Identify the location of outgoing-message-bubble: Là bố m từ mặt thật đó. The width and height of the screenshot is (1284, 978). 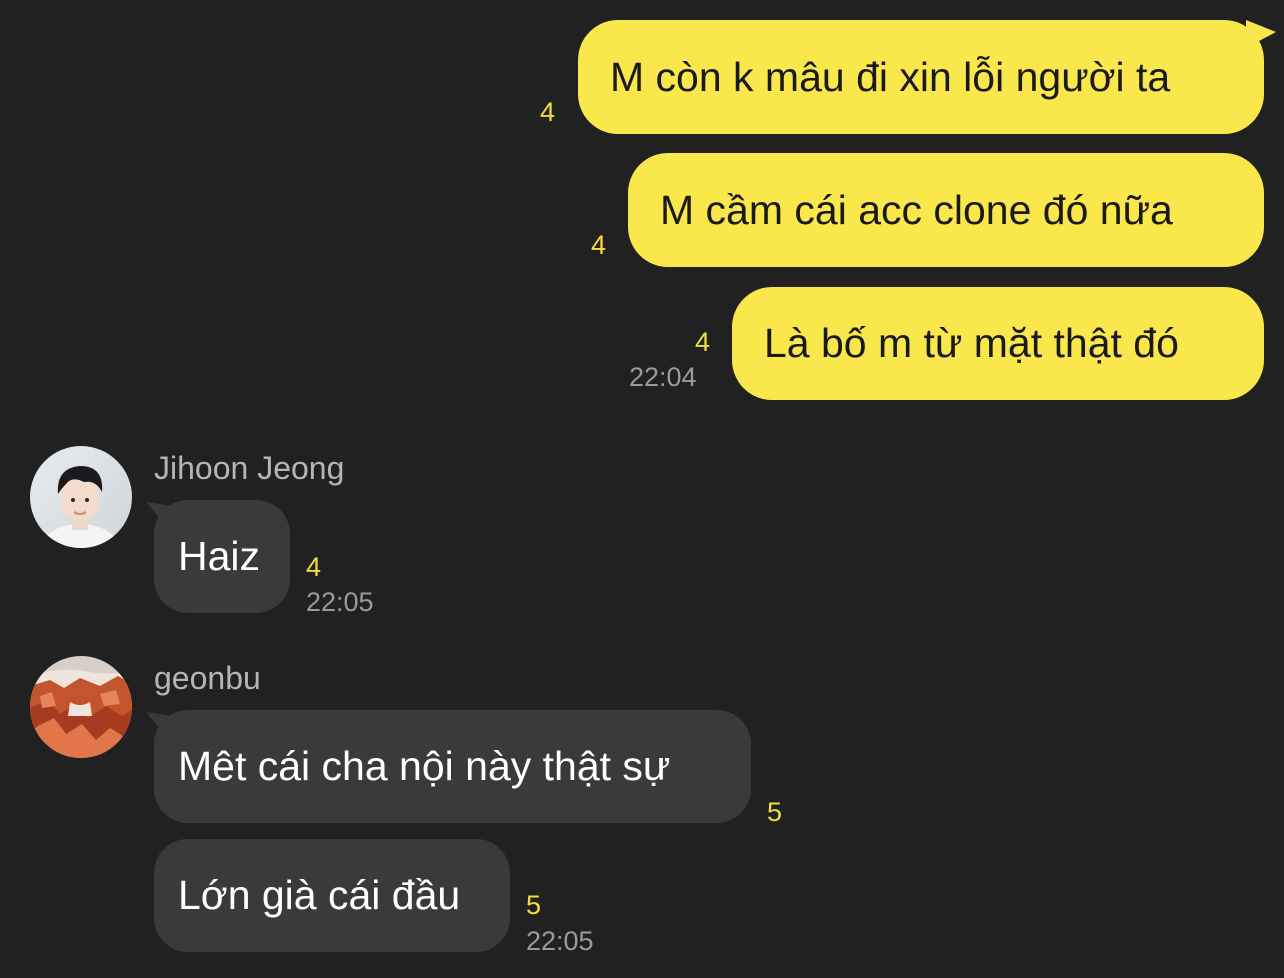
(998, 343).